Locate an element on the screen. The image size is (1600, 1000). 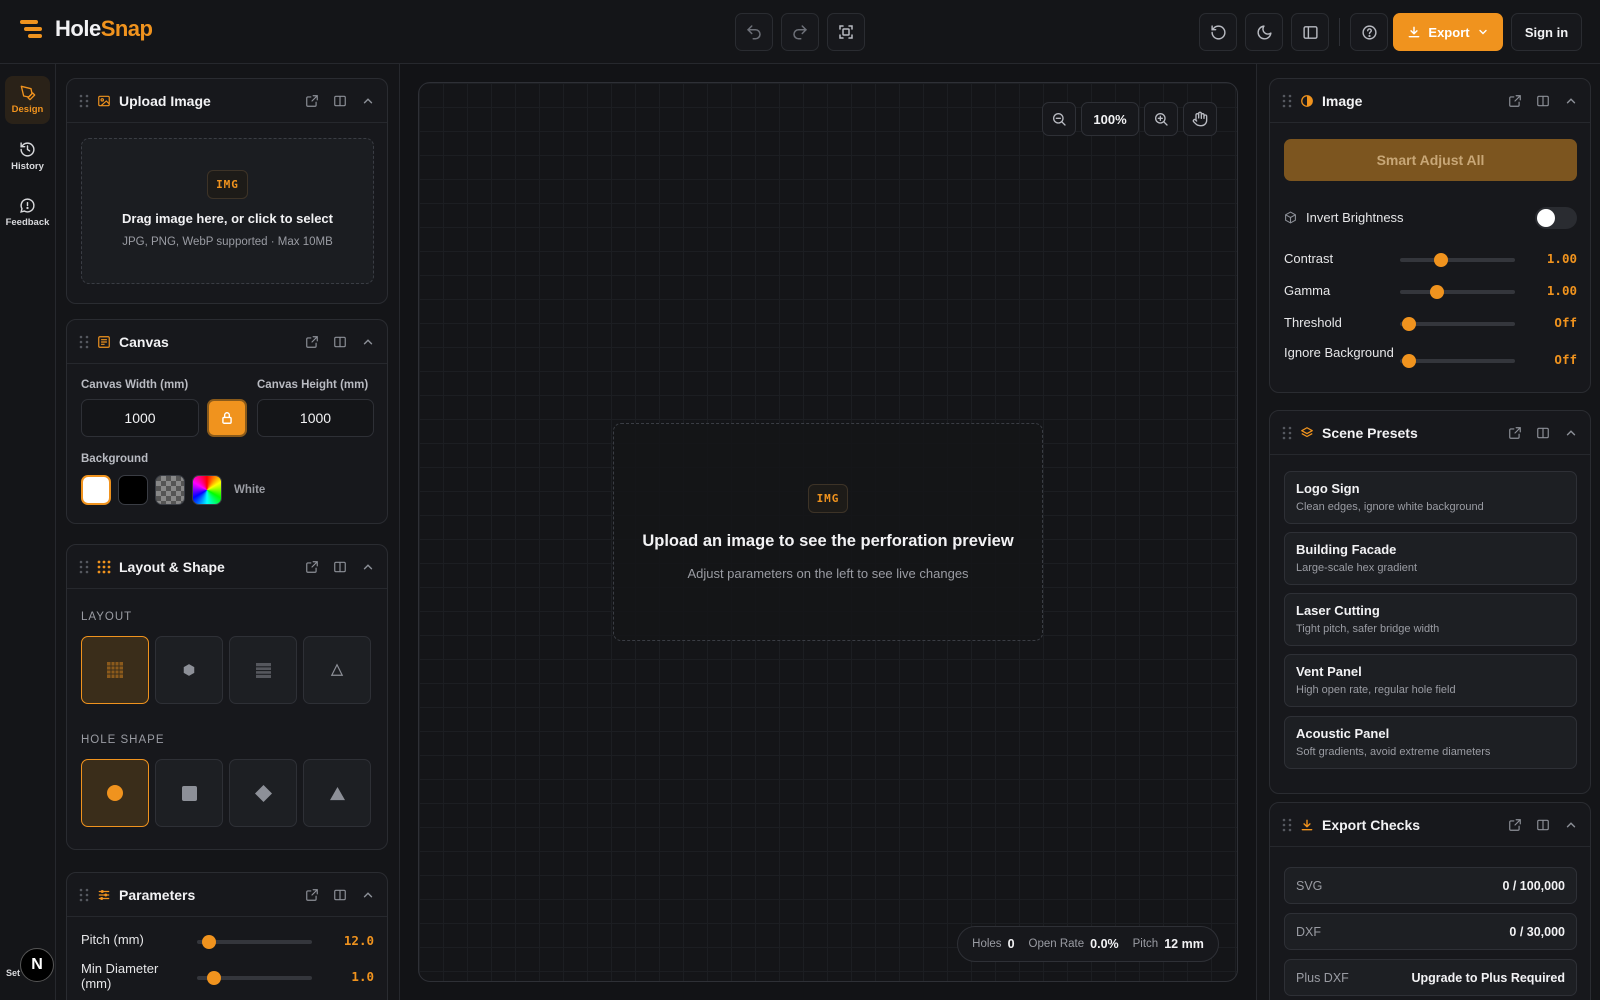
threshold-slider is located at coordinates (1457, 324).